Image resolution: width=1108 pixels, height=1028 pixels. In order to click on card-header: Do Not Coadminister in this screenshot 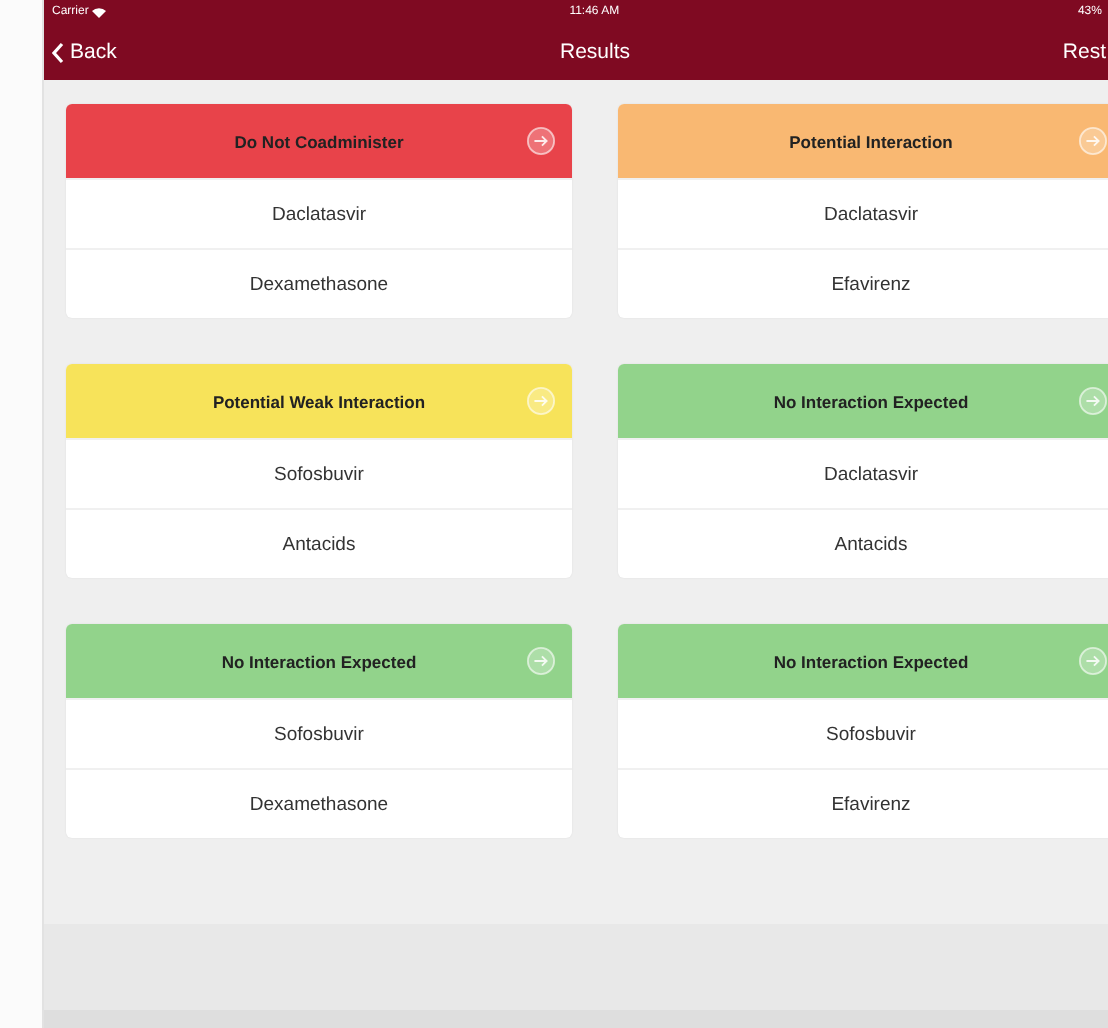, I will do `click(319, 141)`.